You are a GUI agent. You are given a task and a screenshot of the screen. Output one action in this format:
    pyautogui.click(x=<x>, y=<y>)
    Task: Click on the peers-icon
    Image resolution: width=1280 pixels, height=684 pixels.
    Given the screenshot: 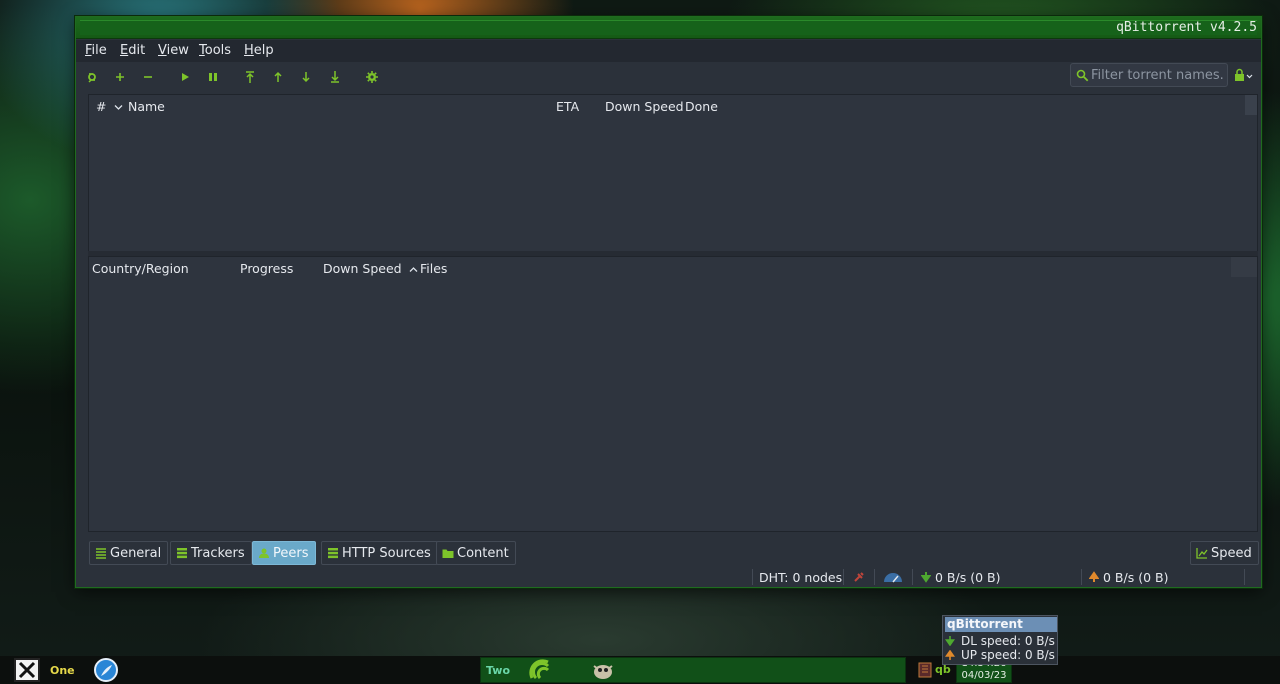 What is the action you would take?
    pyautogui.click(x=264, y=553)
    